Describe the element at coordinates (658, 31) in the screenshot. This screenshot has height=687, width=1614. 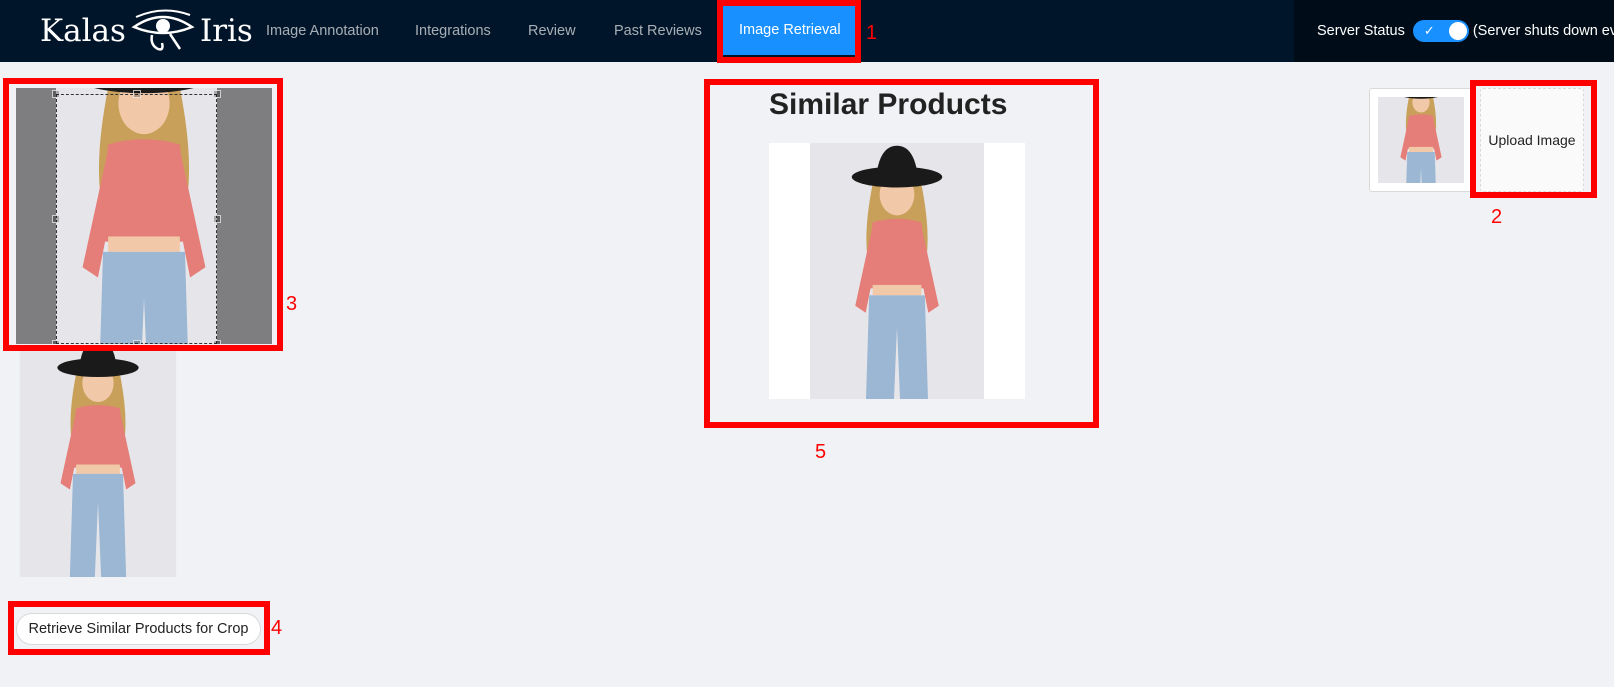
I see `nav-past-reviews: Past Reviews` at that location.